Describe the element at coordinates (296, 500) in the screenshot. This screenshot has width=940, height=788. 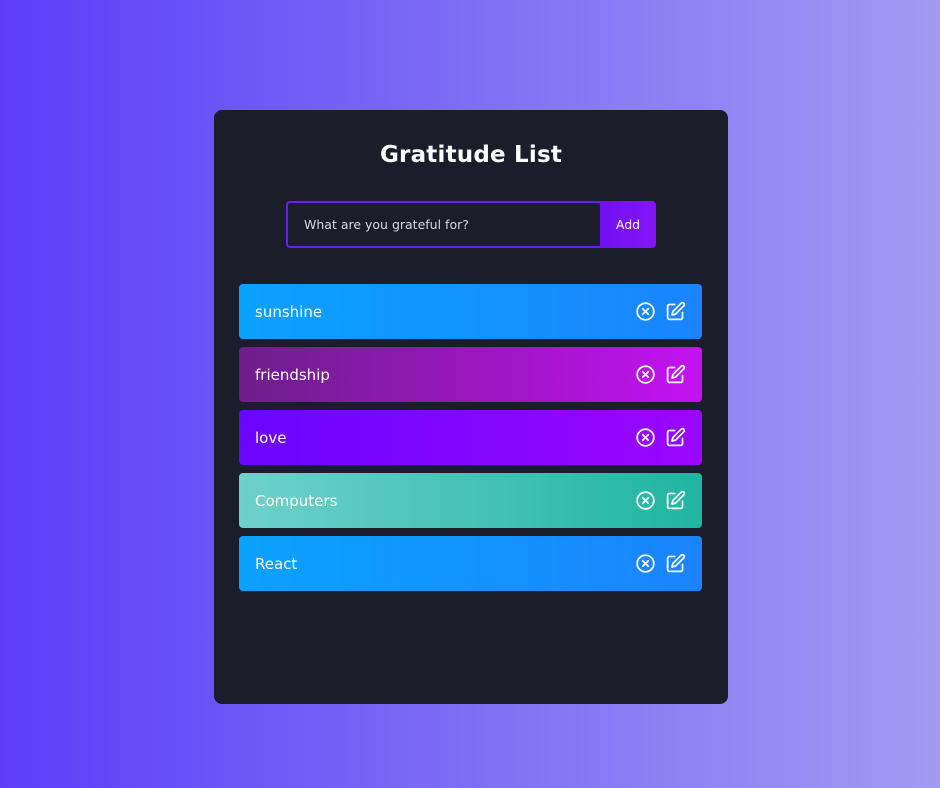
I see `list-item-text: Computers` at that location.